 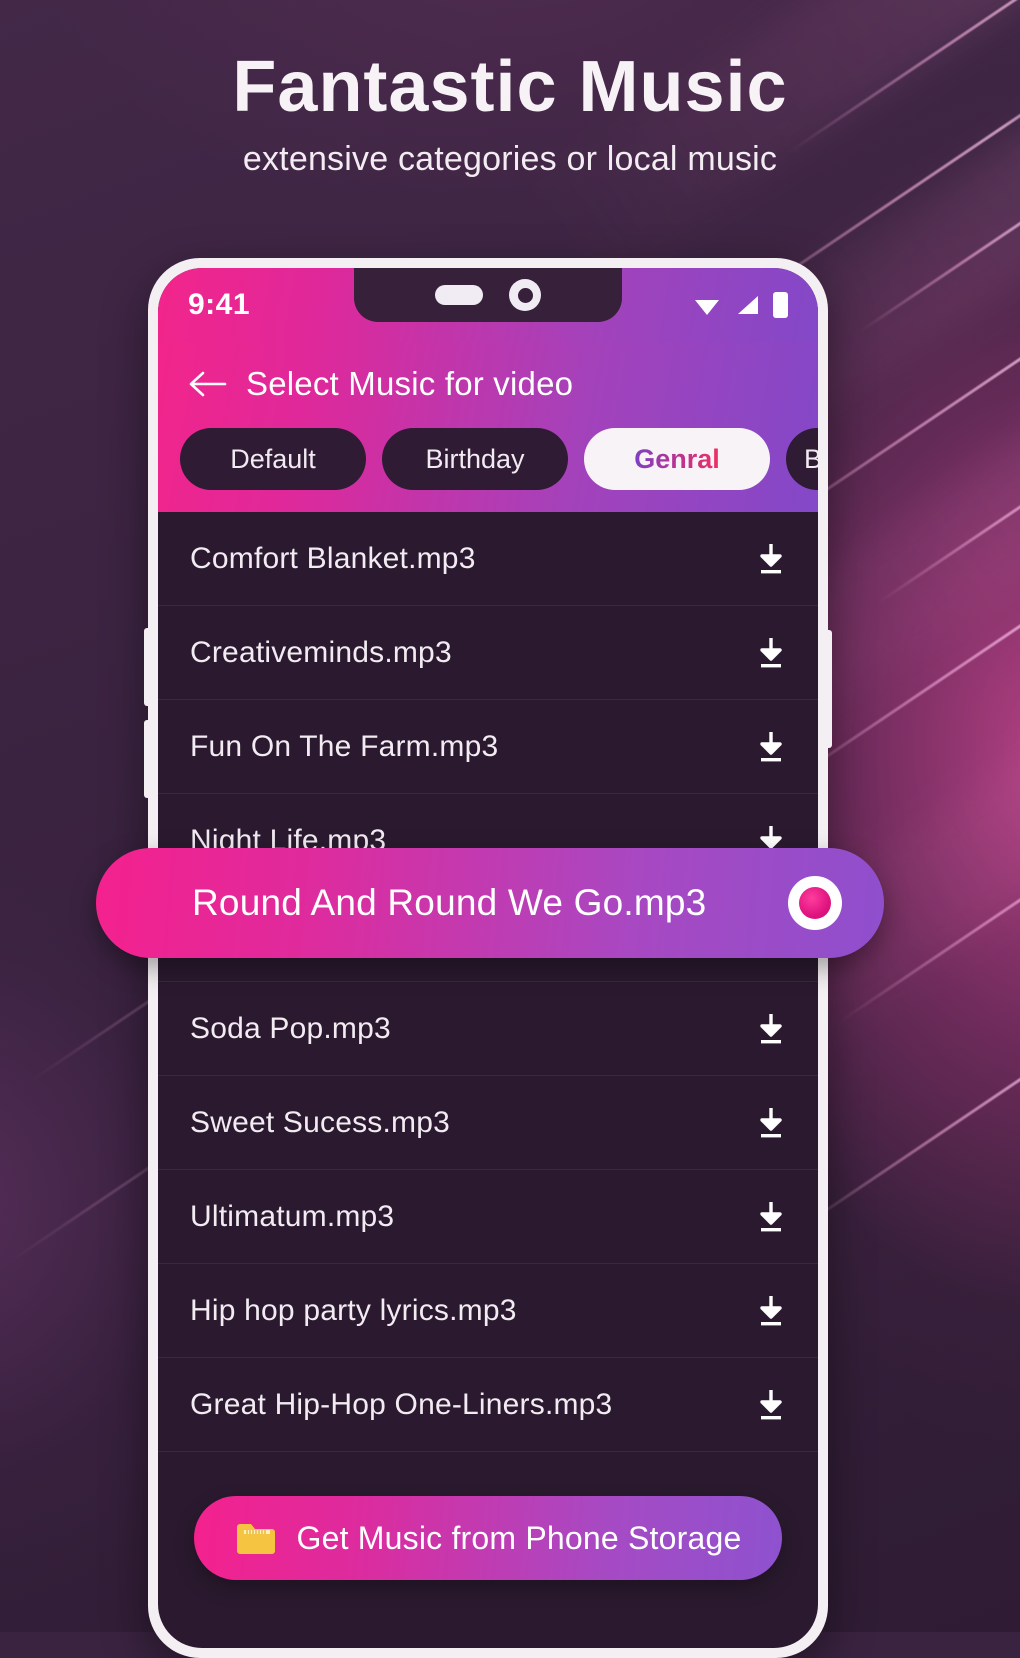 I want to click on table-row: Fun On The Farm.mp3, so click(x=488, y=747).